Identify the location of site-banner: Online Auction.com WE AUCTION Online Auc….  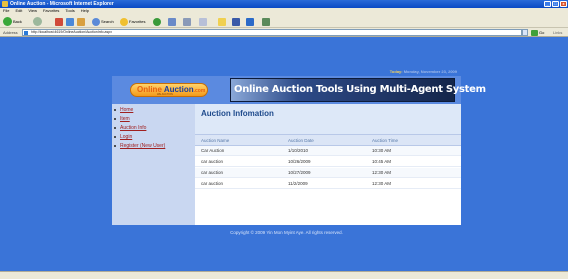
(299, 90).